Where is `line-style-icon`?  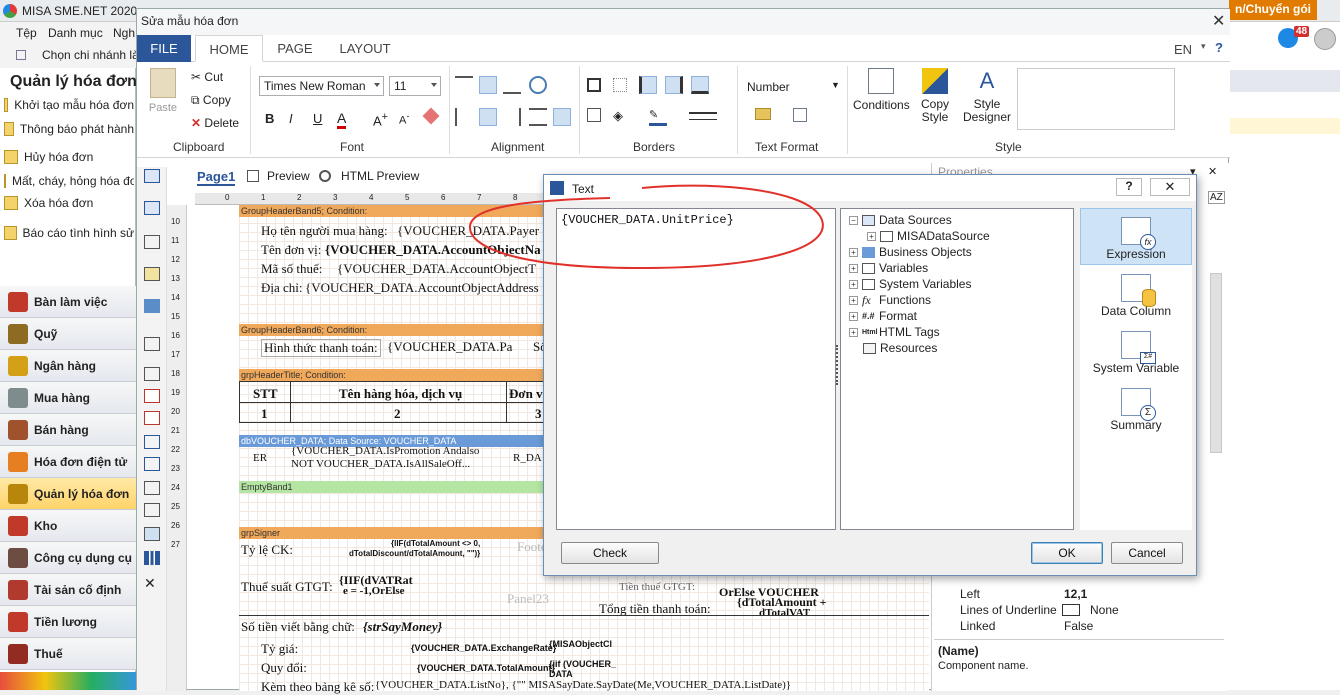 line-style-icon is located at coordinates (703, 116).